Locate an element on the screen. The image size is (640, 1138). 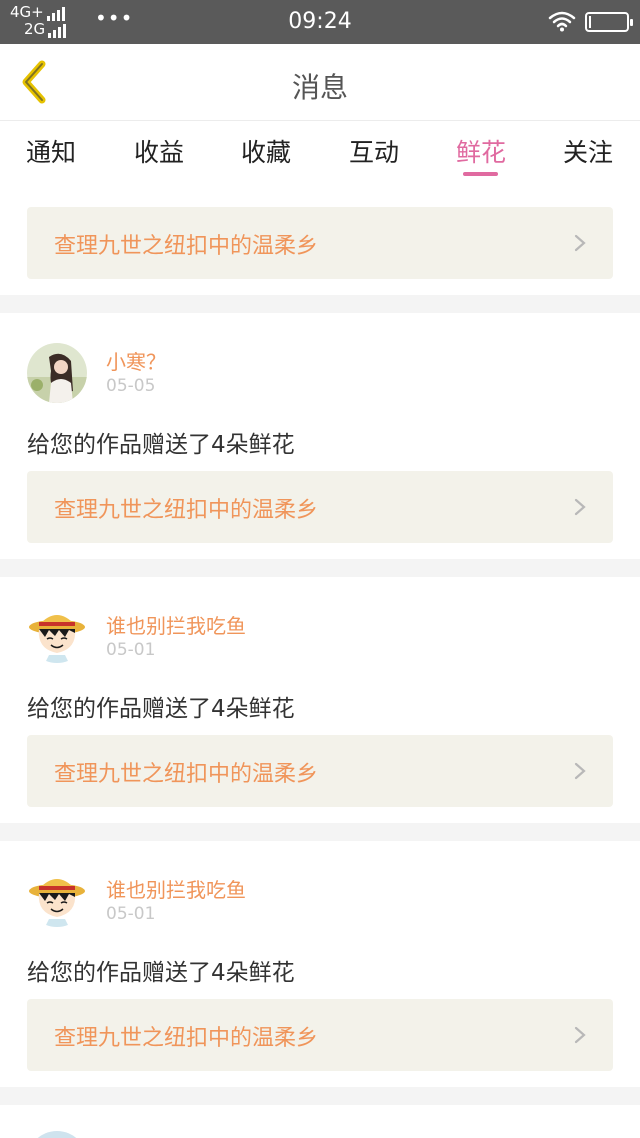
clock: 09:24 is located at coordinates (320, 21).